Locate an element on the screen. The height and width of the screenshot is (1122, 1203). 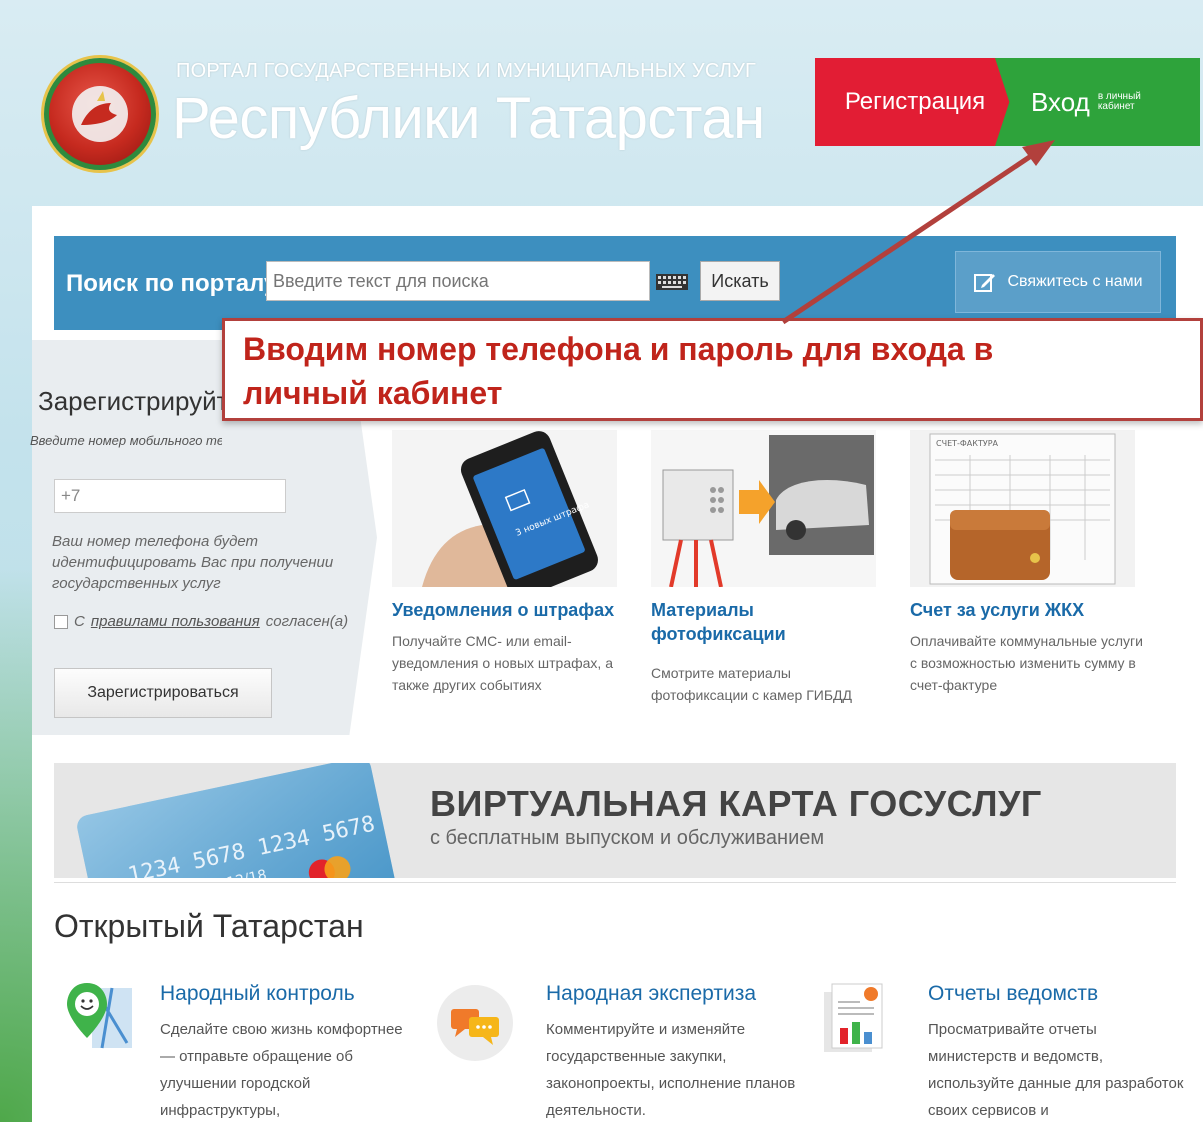
portal-title: Республики Татарстан is located at coordinates (468, 118).